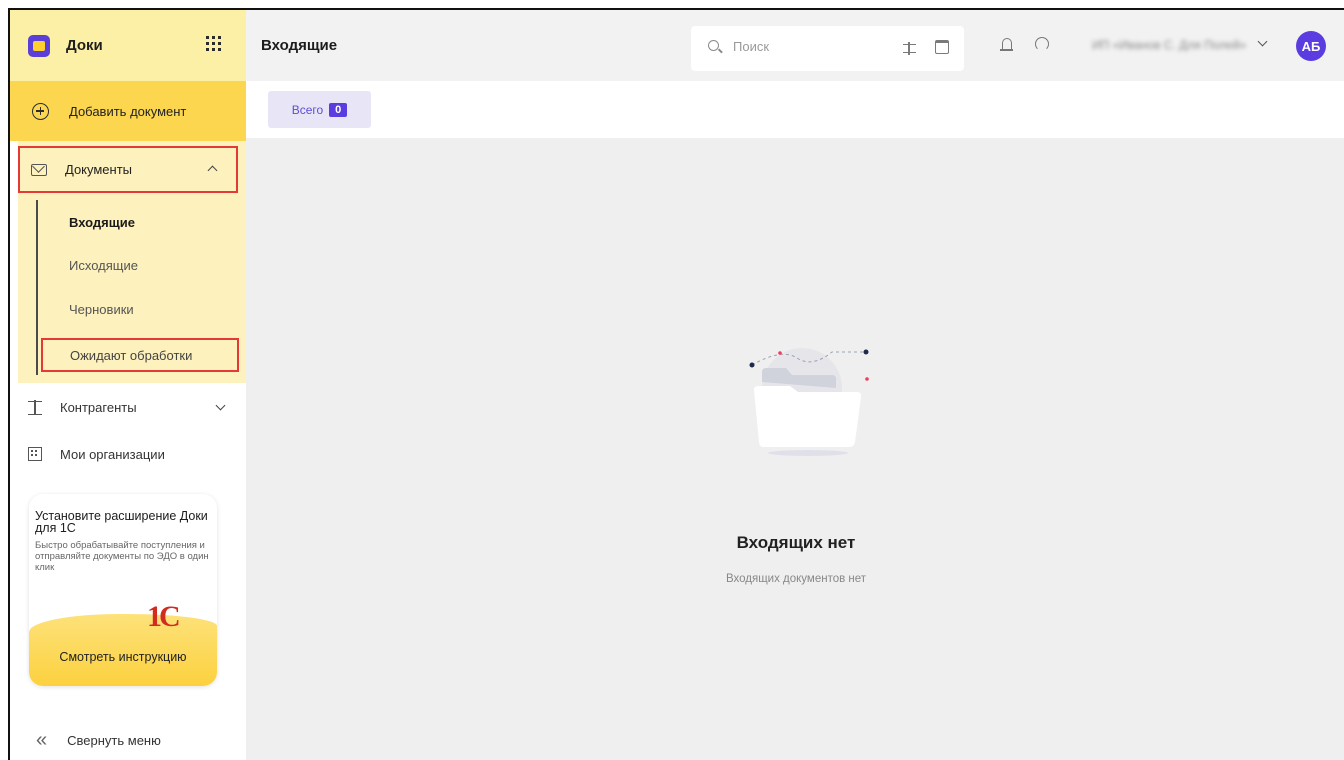 This screenshot has width=1344, height=760. Describe the element at coordinates (909, 48) in the screenshot. I see `filter-icon` at that location.